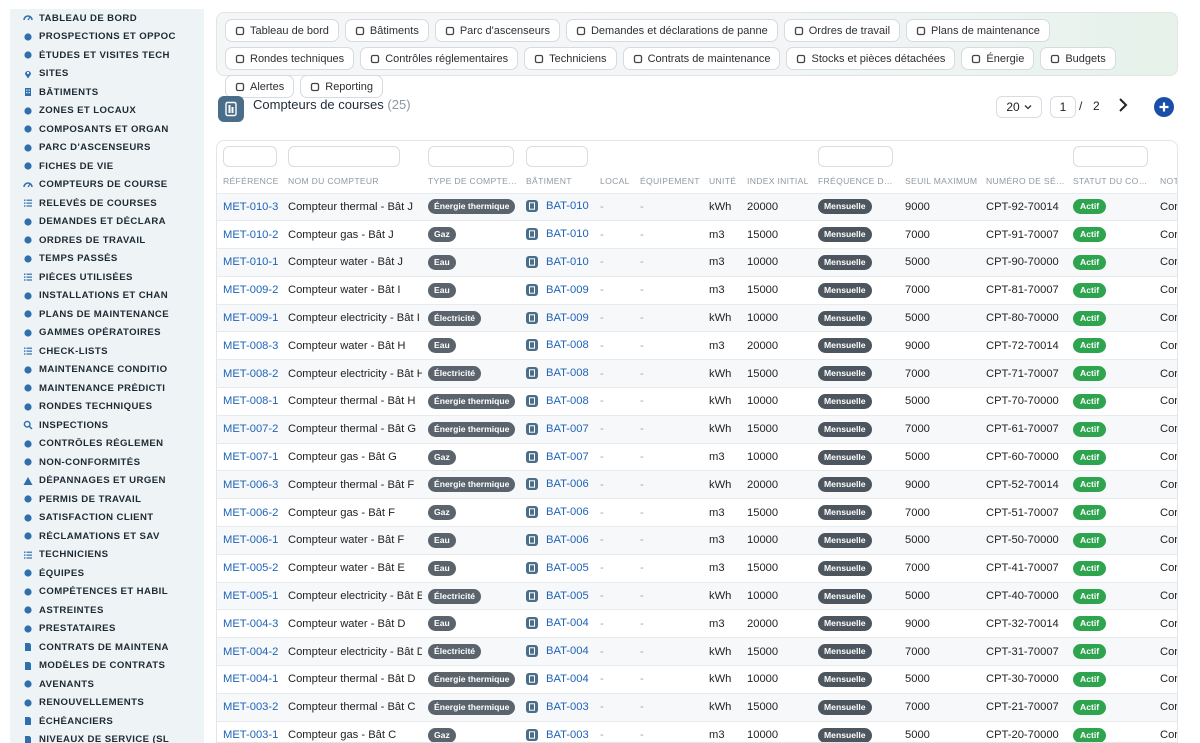 The height and width of the screenshot is (743, 1200). I want to click on sidebar-item: SATISFACTION CLIENT, so click(107, 518).